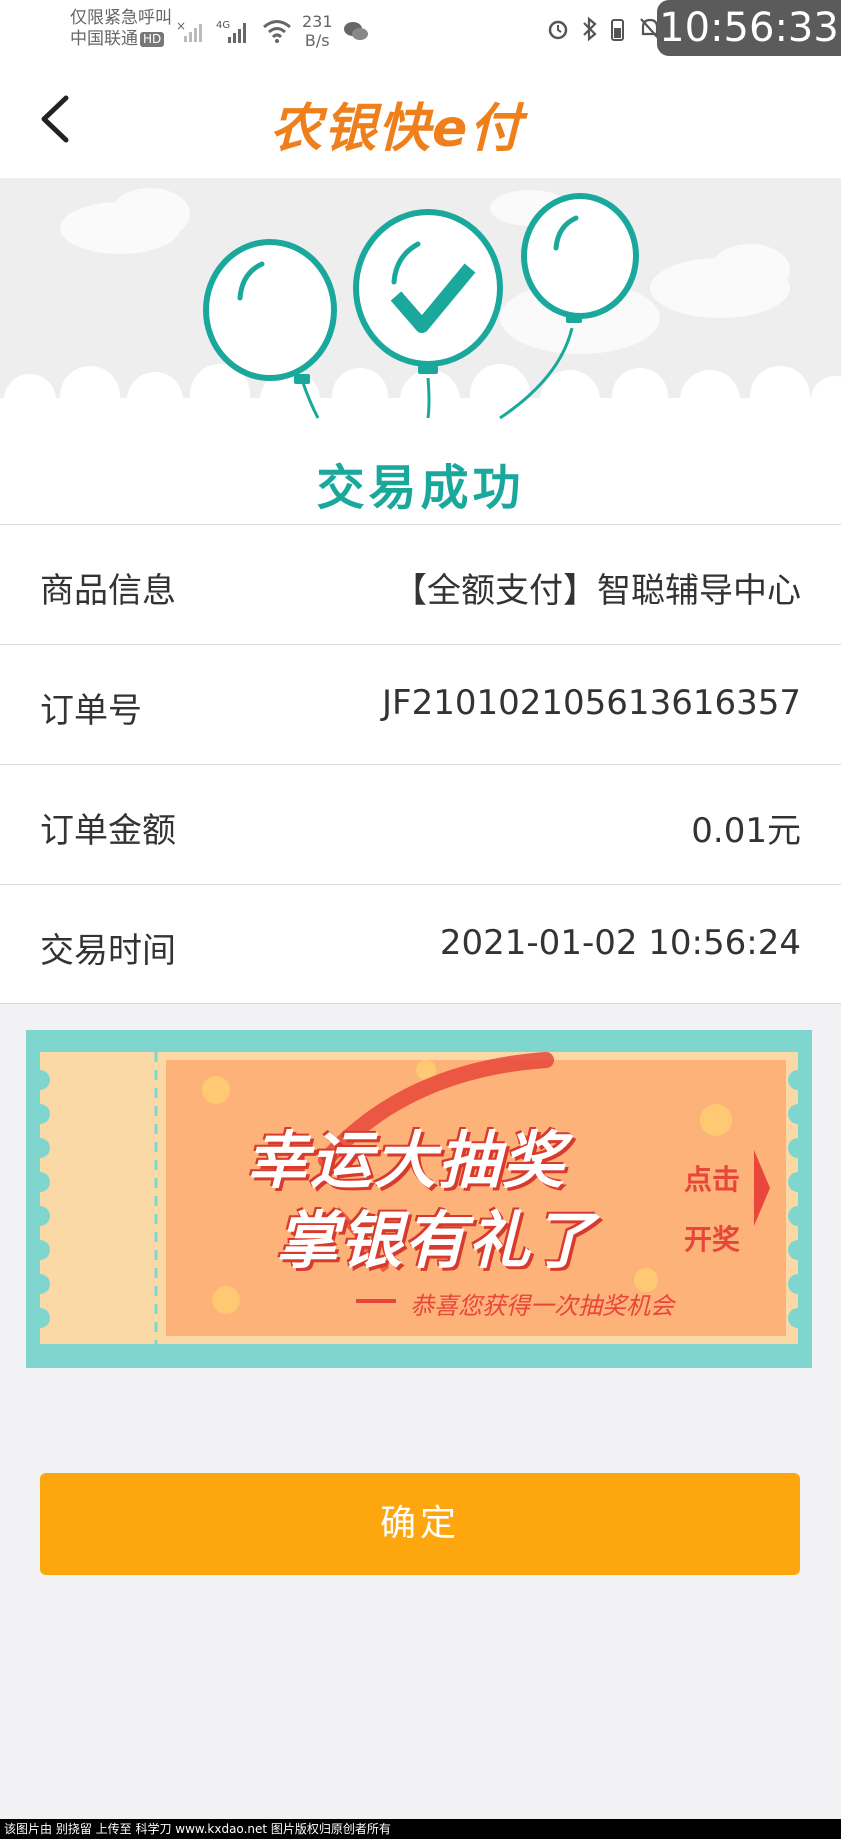  What do you see at coordinates (712, 1179) in the screenshot?
I see `lottery-cta-line1: 点击` at bounding box center [712, 1179].